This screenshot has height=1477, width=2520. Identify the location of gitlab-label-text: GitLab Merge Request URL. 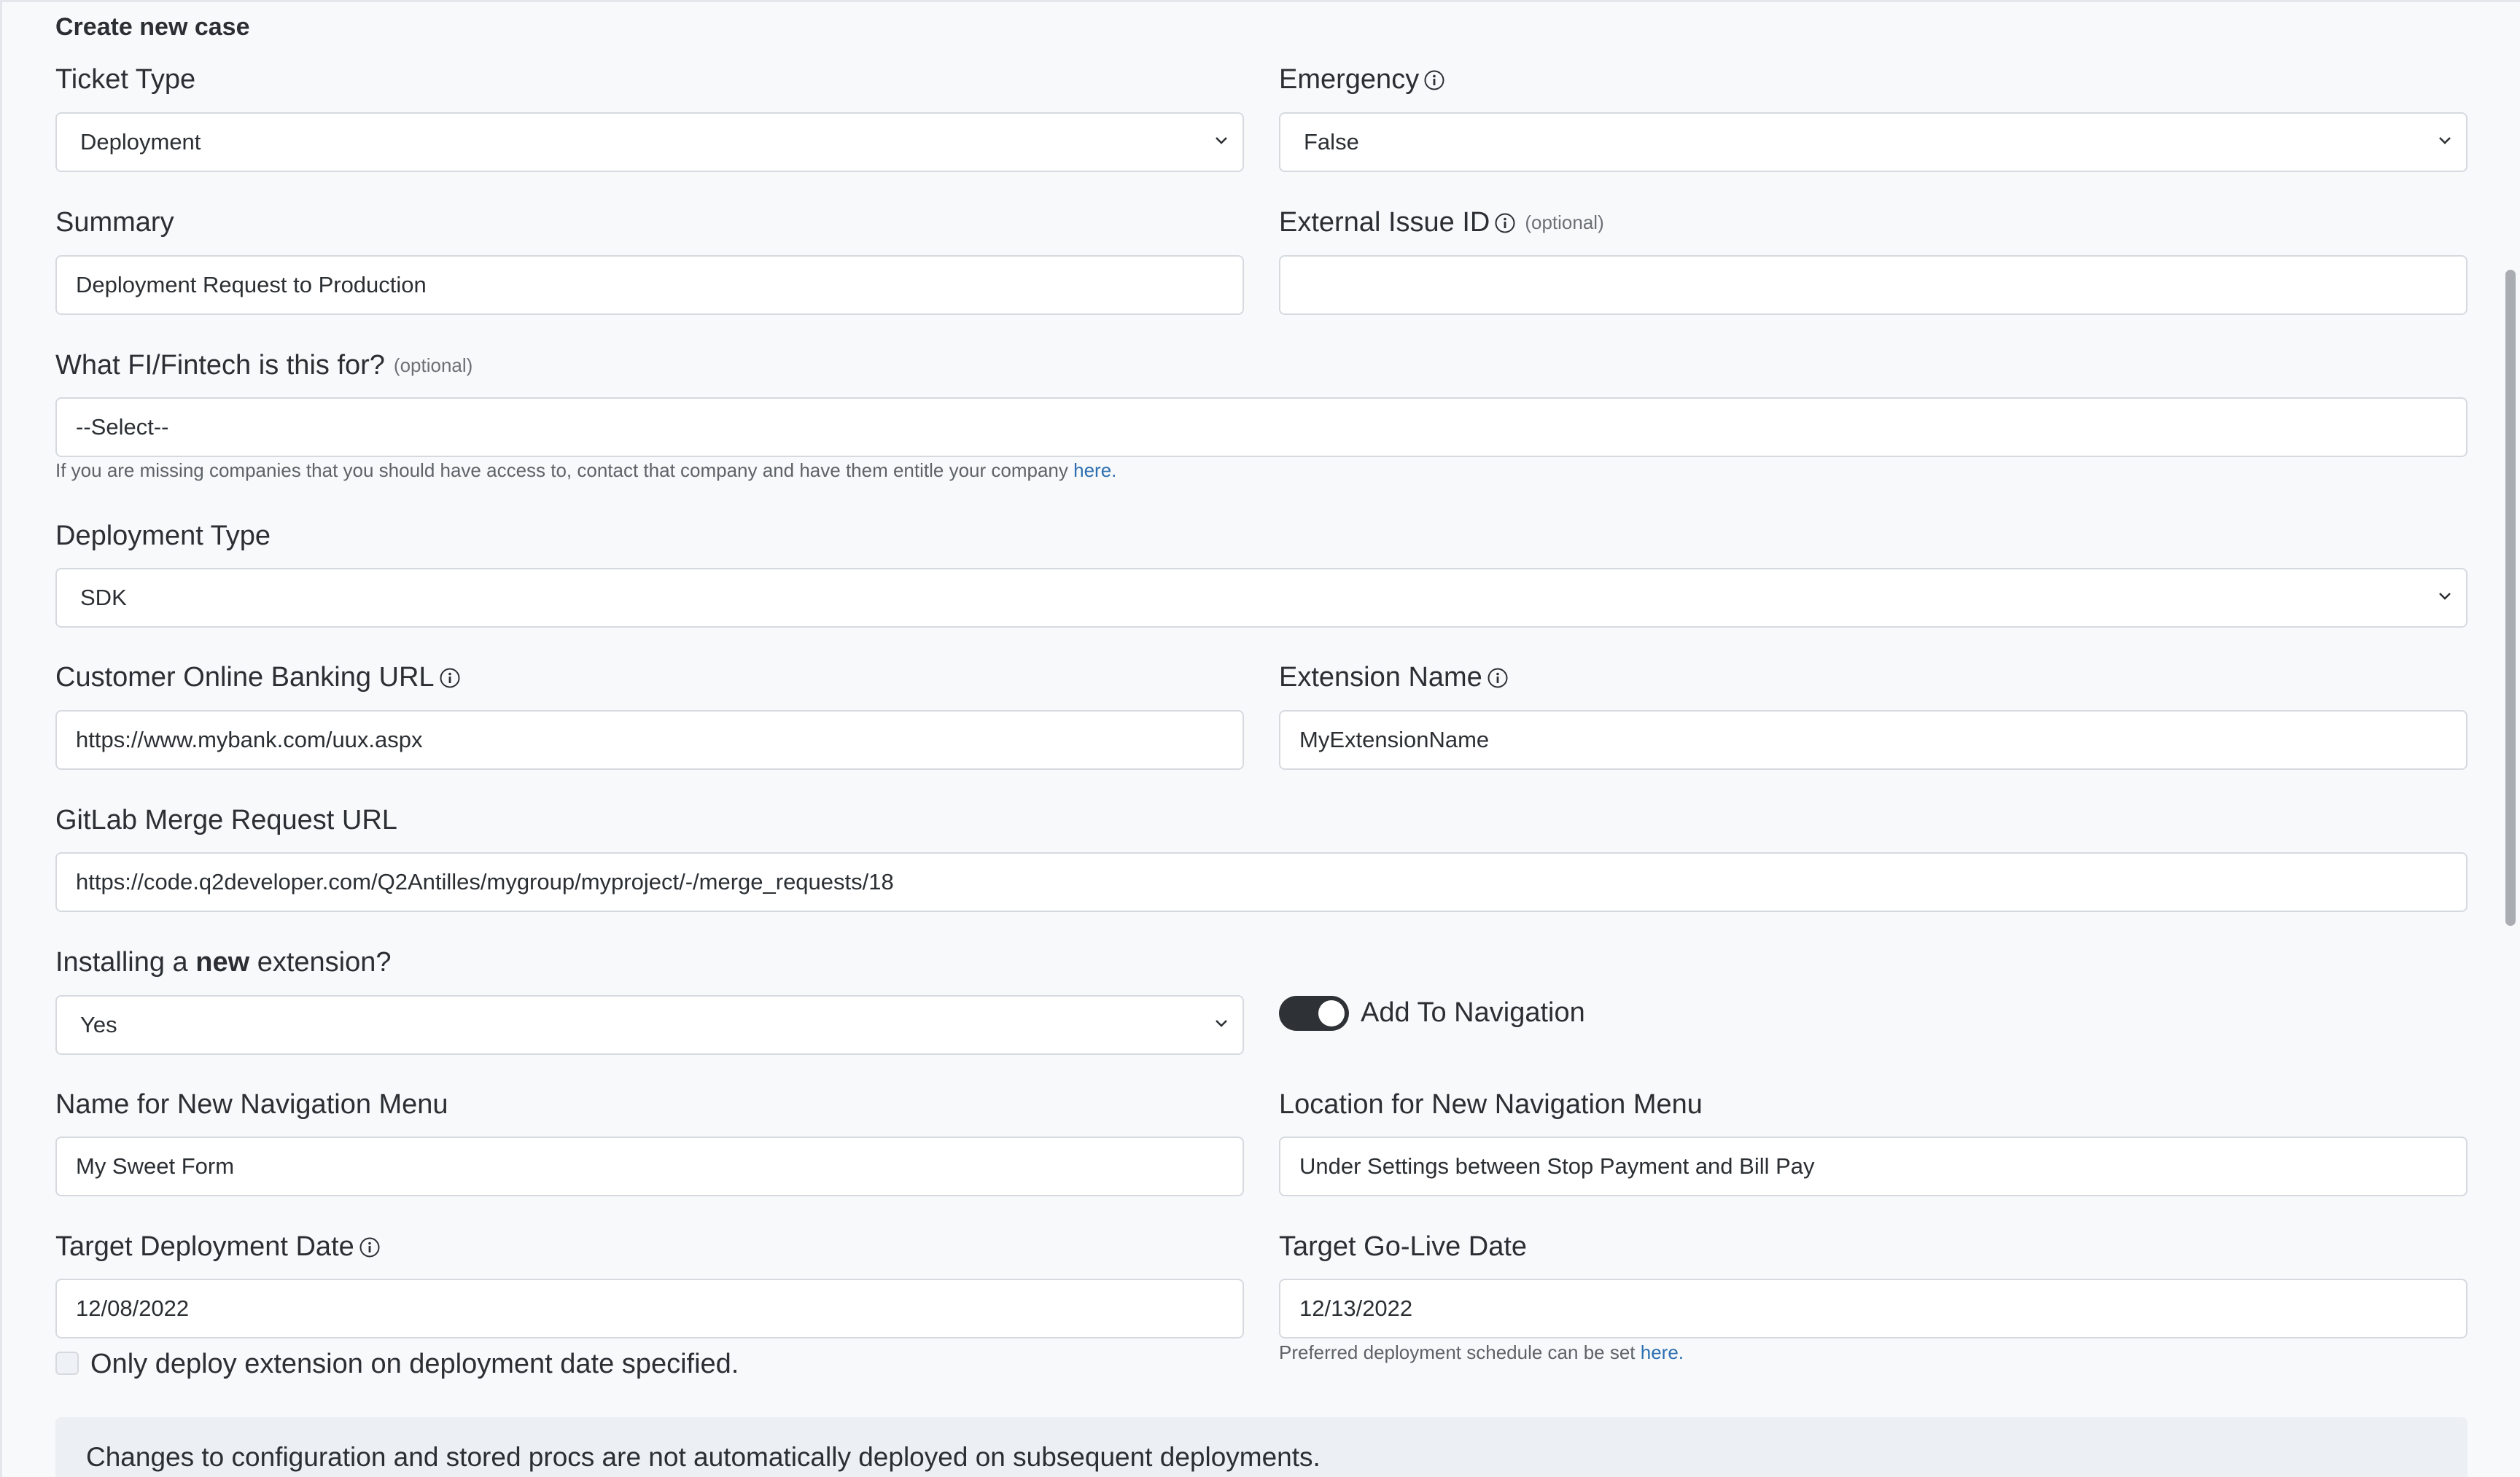
(226, 820).